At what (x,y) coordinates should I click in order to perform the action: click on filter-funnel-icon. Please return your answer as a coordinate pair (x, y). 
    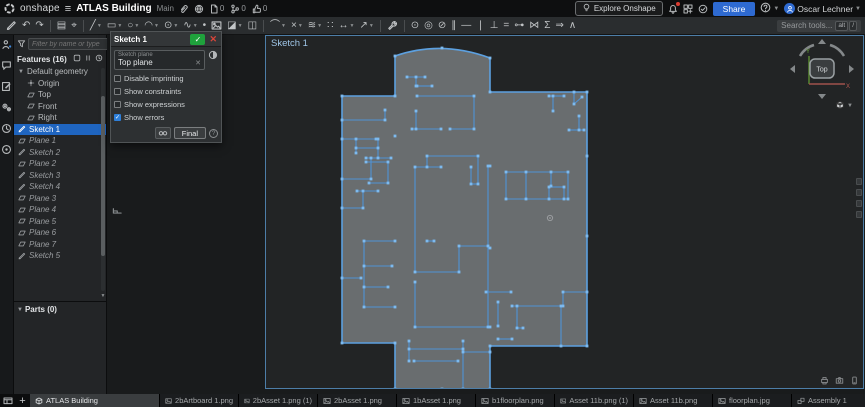
    Looking at the image, I should click on (21, 44).